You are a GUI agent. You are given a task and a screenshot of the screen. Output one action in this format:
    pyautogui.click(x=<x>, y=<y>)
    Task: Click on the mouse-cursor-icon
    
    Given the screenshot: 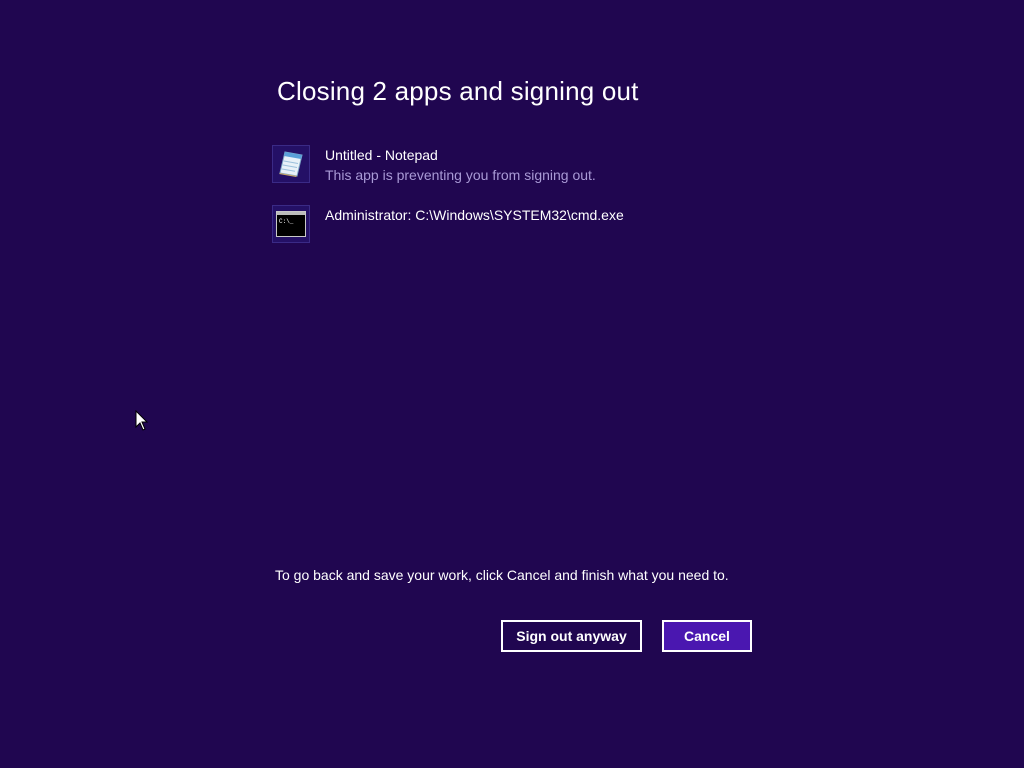 What is the action you would take?
    pyautogui.click(x=142, y=420)
    